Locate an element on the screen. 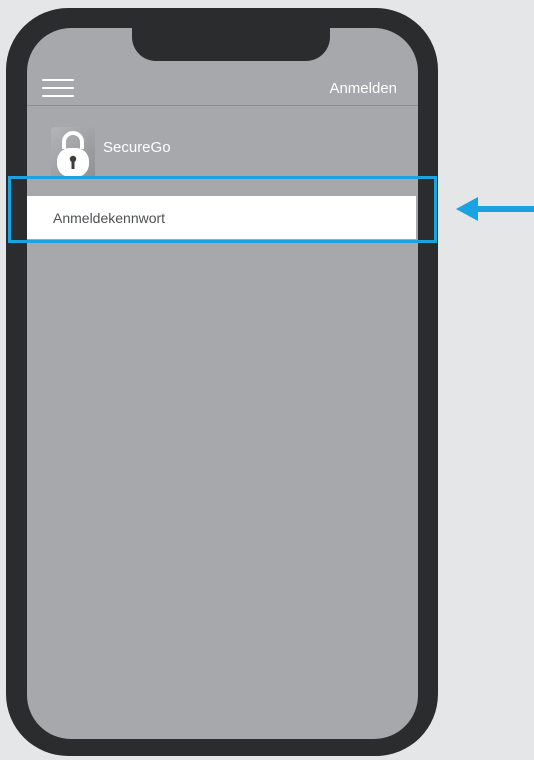 This screenshot has width=534, height=760. login-password-label: Anmeldekennwort is located at coordinates (109, 217).